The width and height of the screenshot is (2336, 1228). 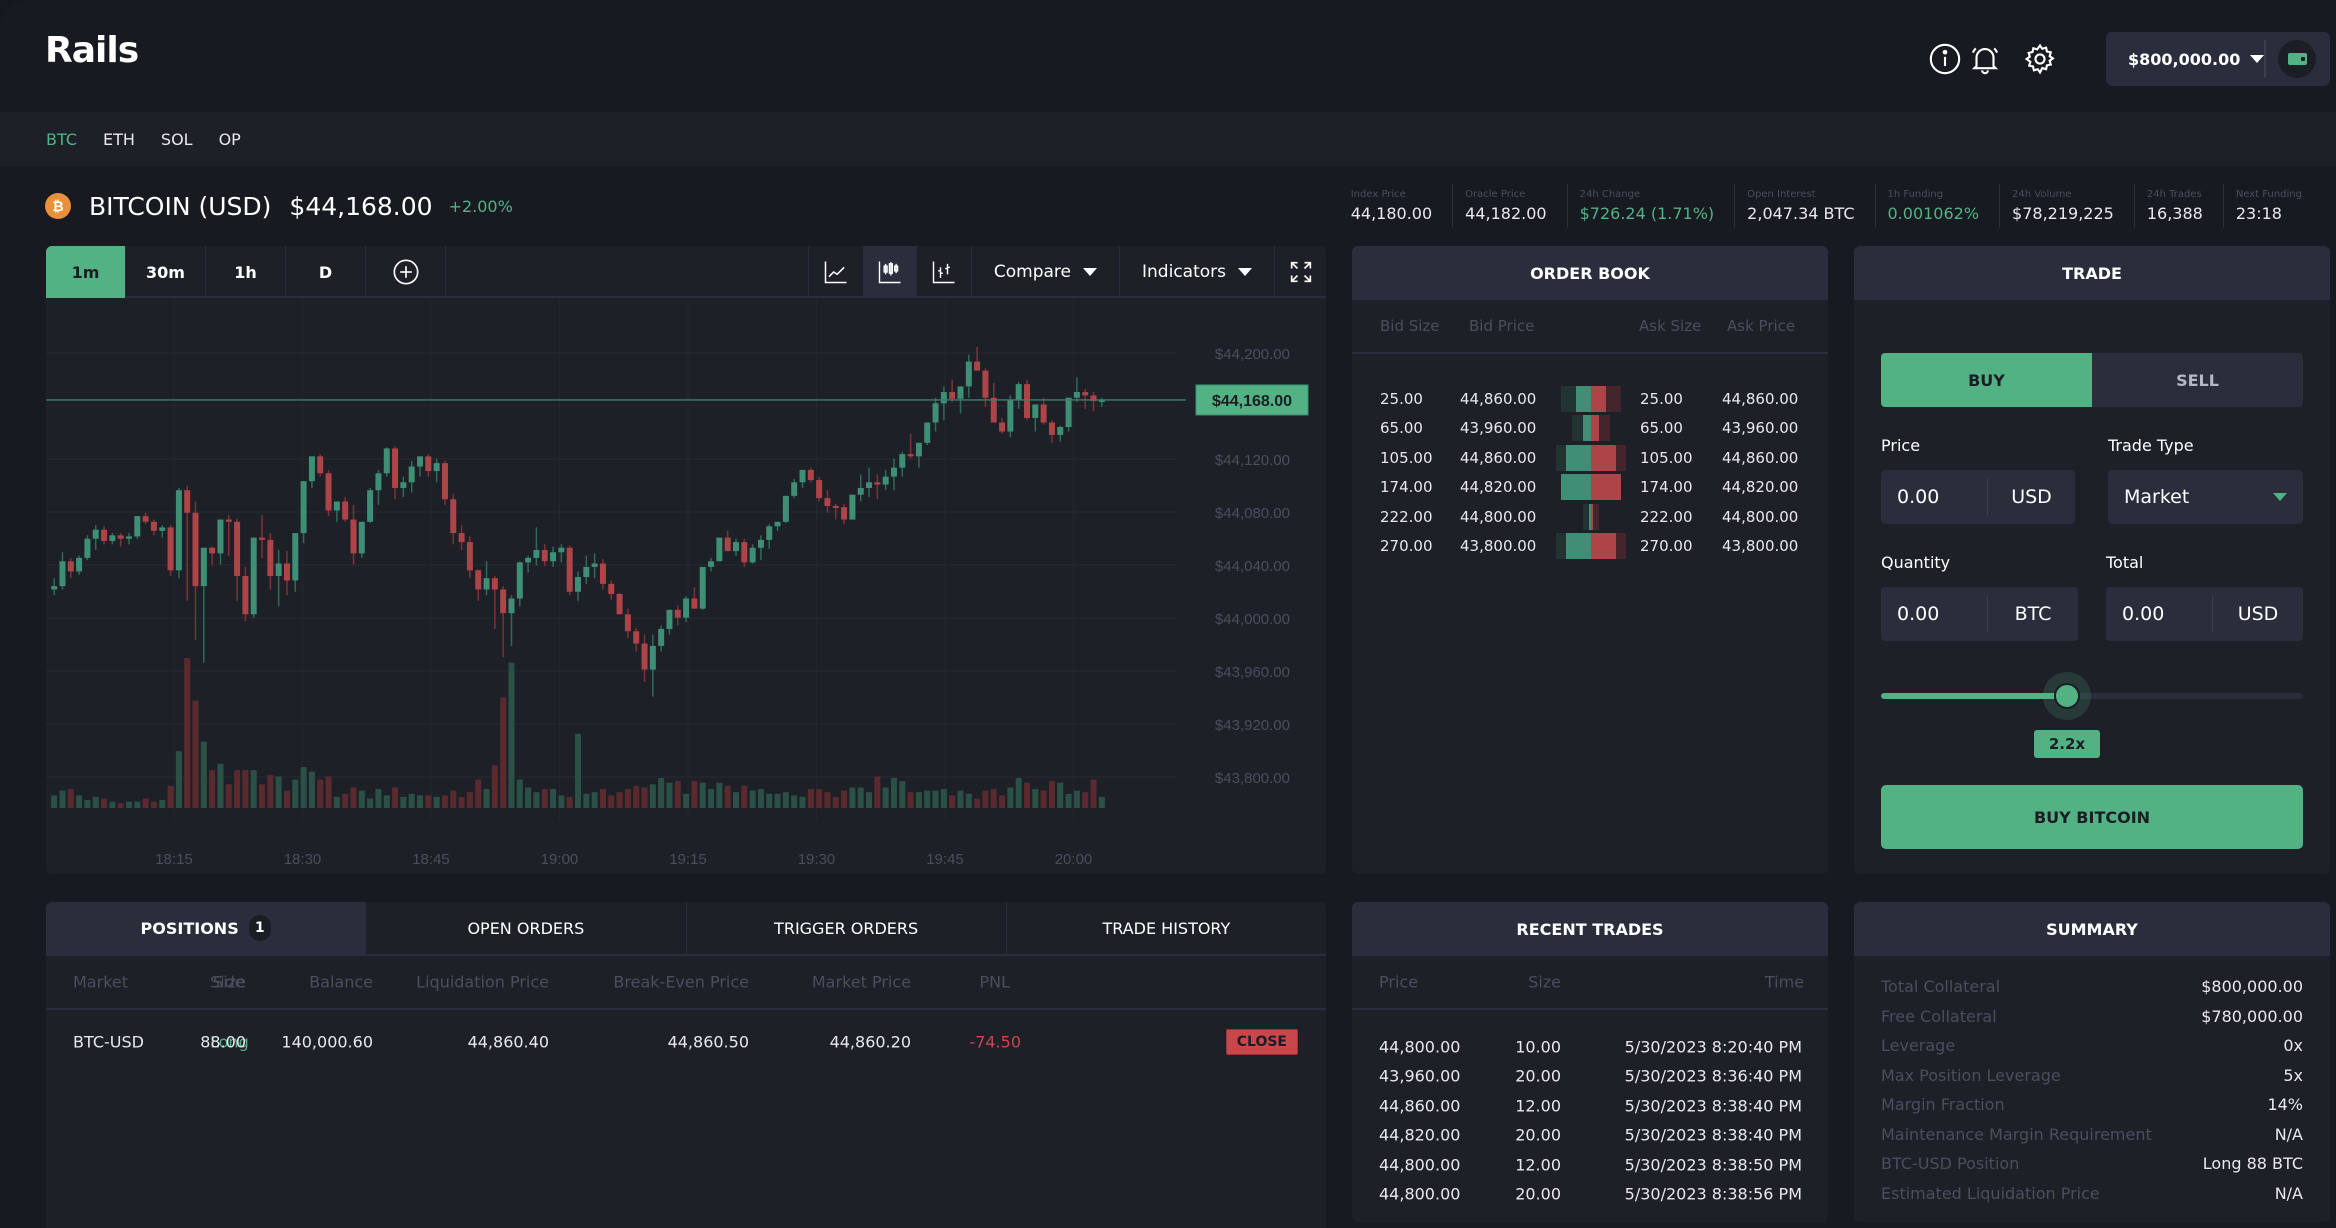 I want to click on price-field: USD, so click(x=1978, y=497).